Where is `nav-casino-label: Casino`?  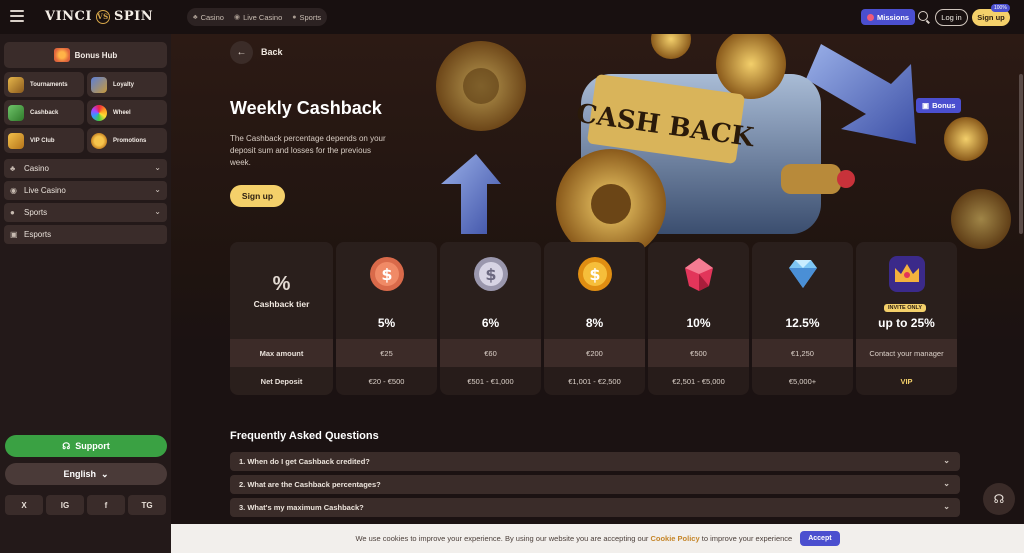
nav-casino-label: Casino is located at coordinates (212, 17).